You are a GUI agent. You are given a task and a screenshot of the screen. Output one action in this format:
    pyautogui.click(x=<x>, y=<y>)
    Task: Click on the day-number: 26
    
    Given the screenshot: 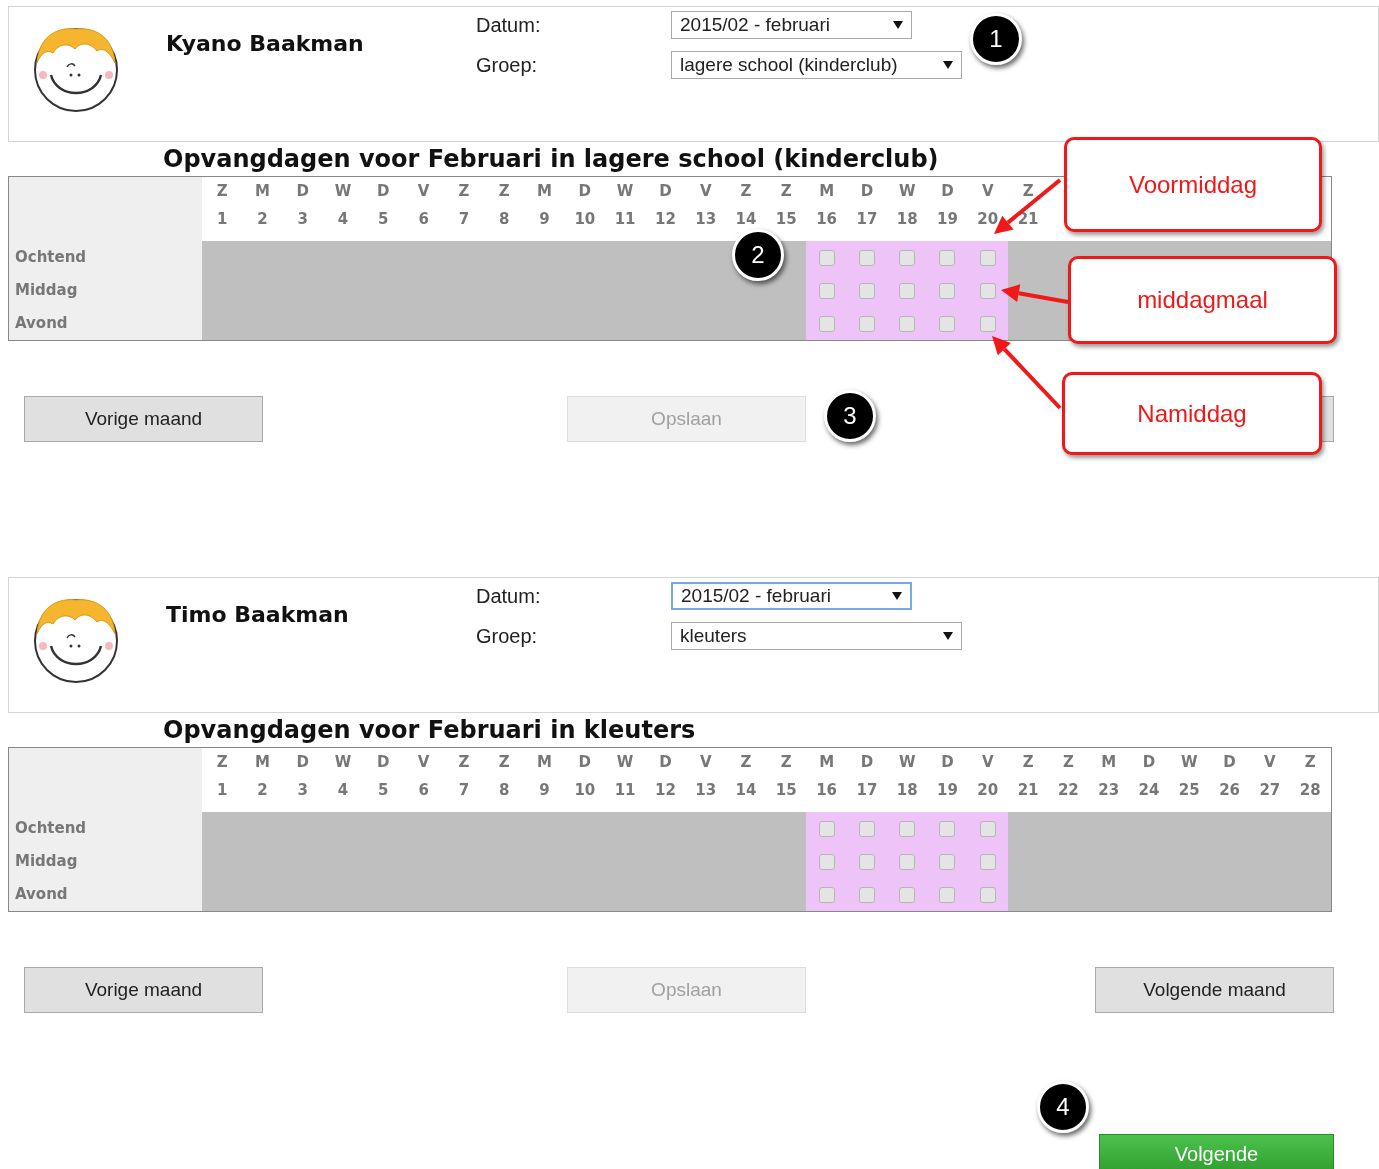 What is the action you would take?
    pyautogui.click(x=1229, y=790)
    